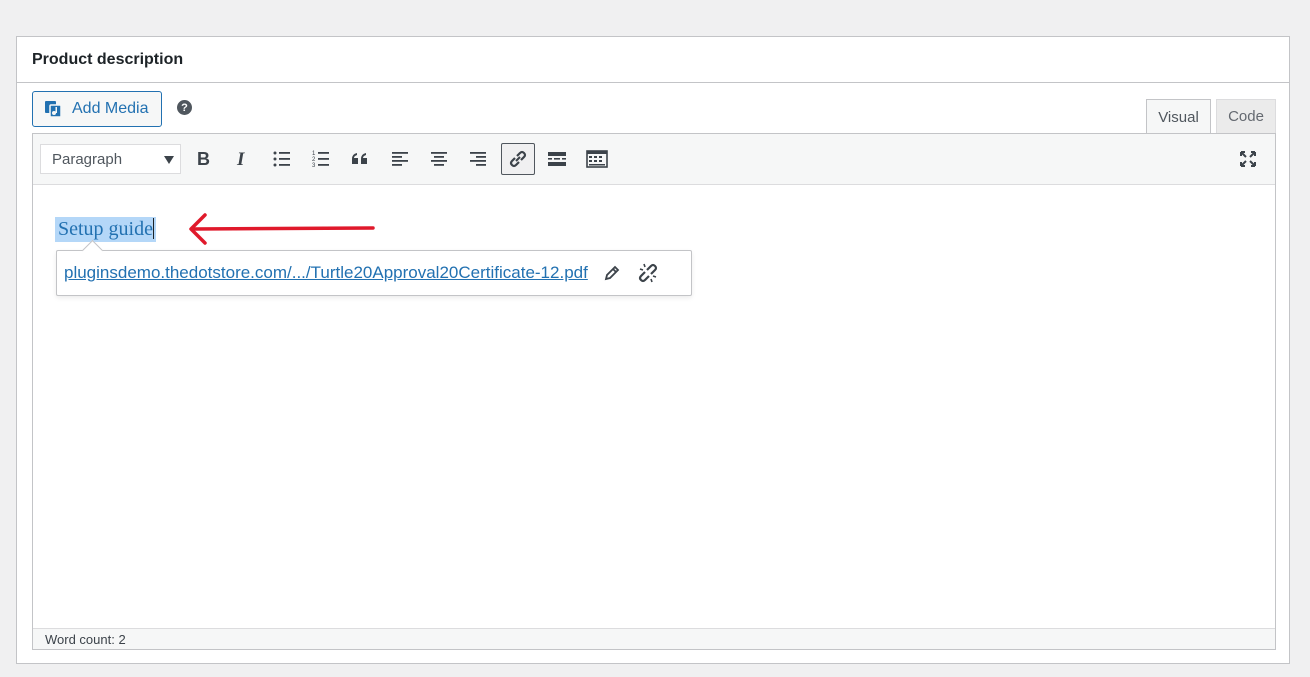 The image size is (1310, 677). I want to click on fullscreen-button, so click(1248, 159).